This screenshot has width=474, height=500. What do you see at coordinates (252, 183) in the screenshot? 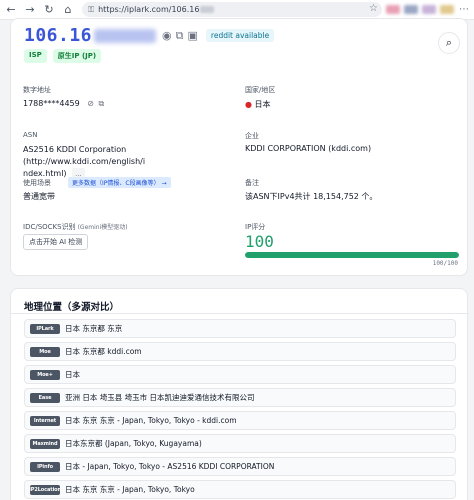
I see `remark-label: 备注` at bounding box center [252, 183].